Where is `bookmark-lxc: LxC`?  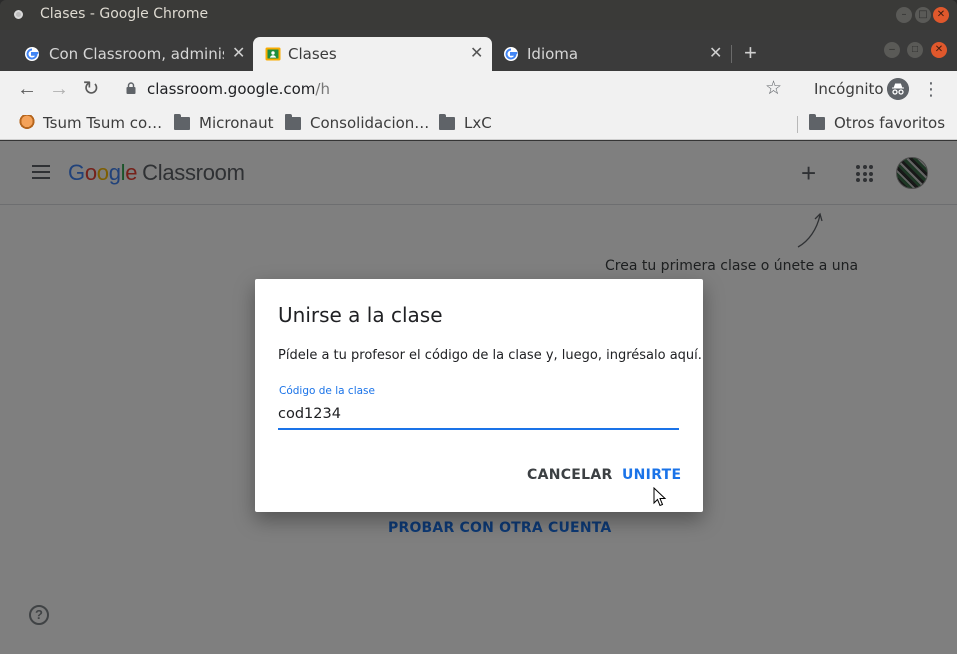 bookmark-lxc: LxC is located at coordinates (465, 123).